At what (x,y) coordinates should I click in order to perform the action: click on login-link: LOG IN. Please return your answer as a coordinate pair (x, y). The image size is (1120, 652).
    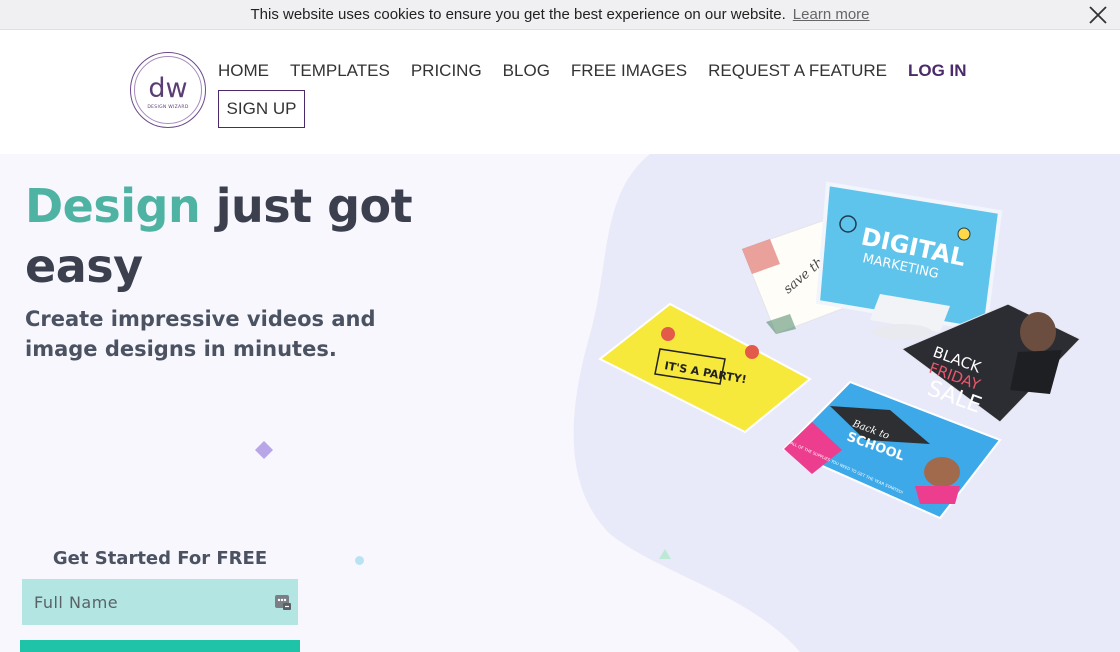
    Looking at the image, I should click on (937, 71).